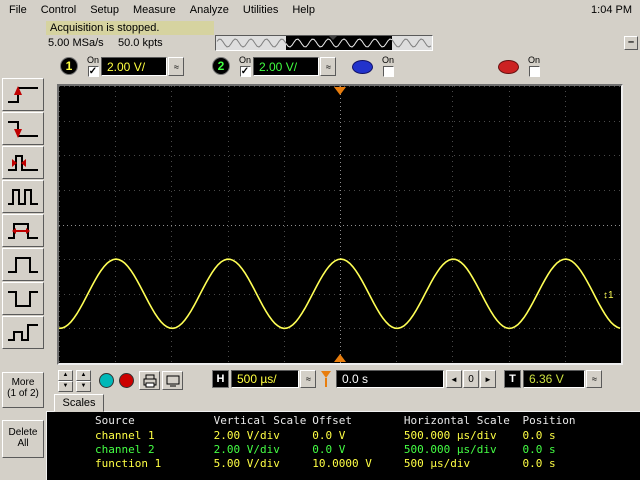 The image size is (640, 480). Describe the element at coordinates (104, 10) in the screenshot. I see `menu-setup: Setup` at that location.